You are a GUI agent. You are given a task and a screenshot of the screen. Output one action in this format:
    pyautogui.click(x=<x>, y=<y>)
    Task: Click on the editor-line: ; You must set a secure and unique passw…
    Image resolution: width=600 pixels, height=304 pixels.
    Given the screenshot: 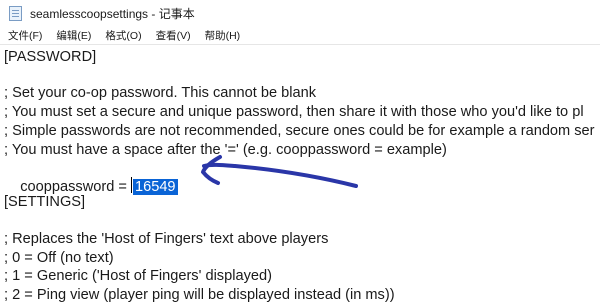 What is the action you would take?
    pyautogui.click(x=294, y=112)
    